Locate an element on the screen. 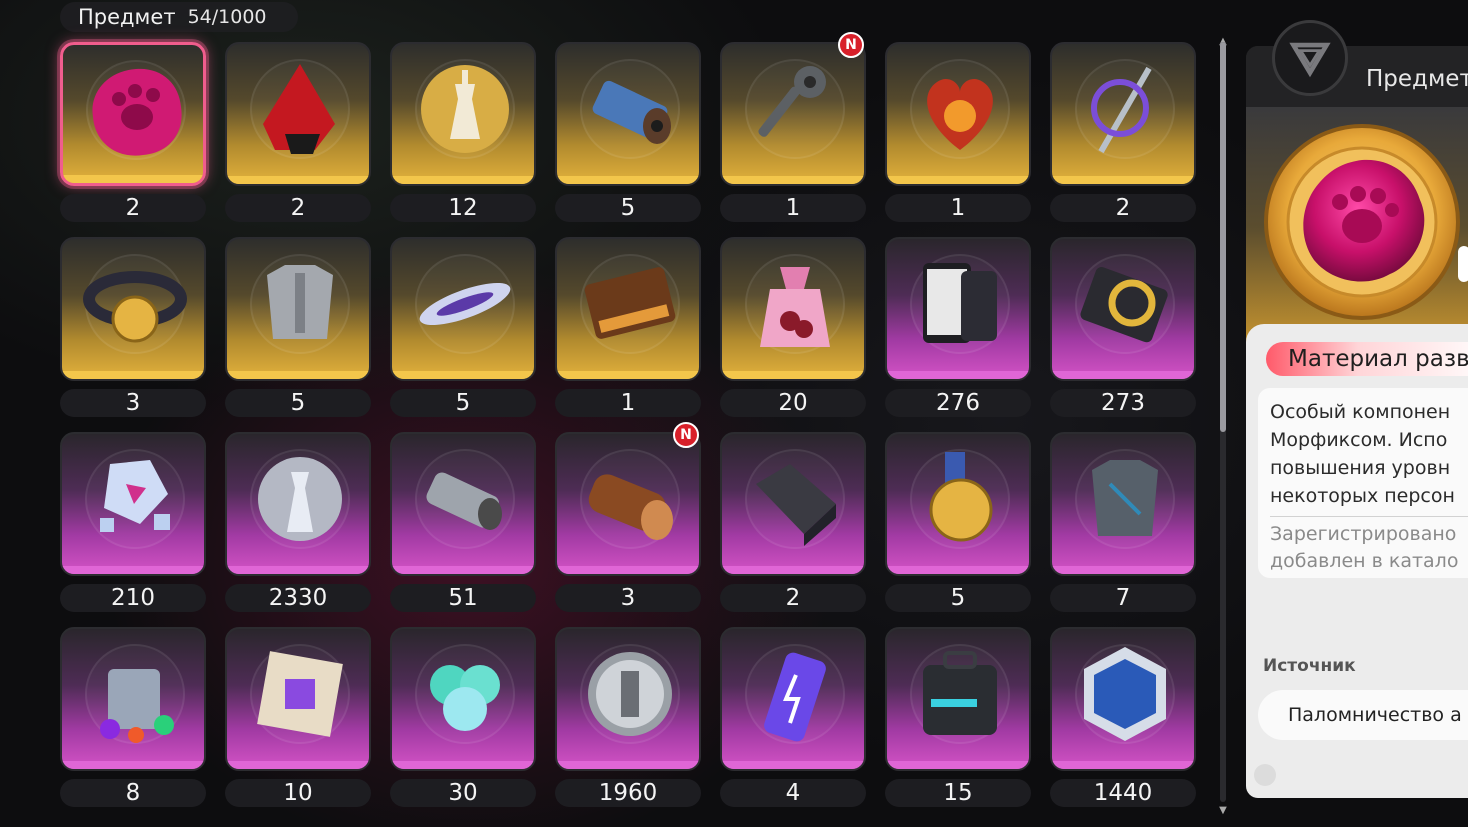  item-quantity: 4 is located at coordinates (793, 793).